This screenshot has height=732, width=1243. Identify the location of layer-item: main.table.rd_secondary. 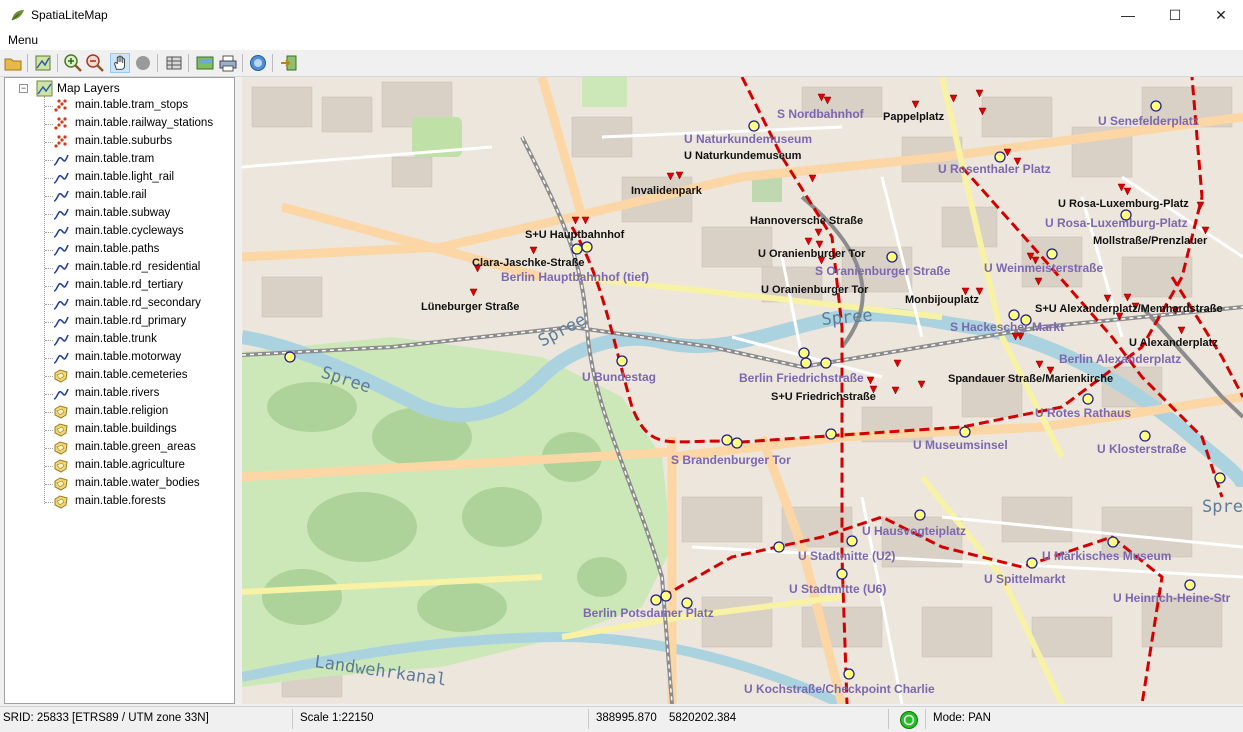
(143, 304).